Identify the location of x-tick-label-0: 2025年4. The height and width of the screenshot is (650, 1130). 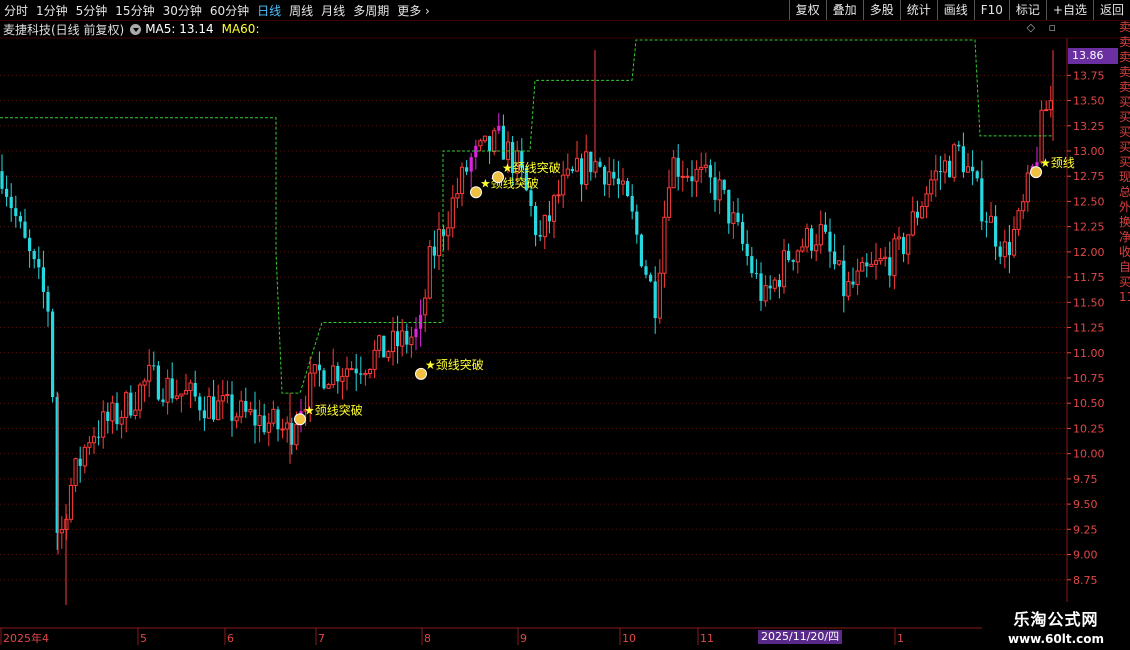
(26, 638).